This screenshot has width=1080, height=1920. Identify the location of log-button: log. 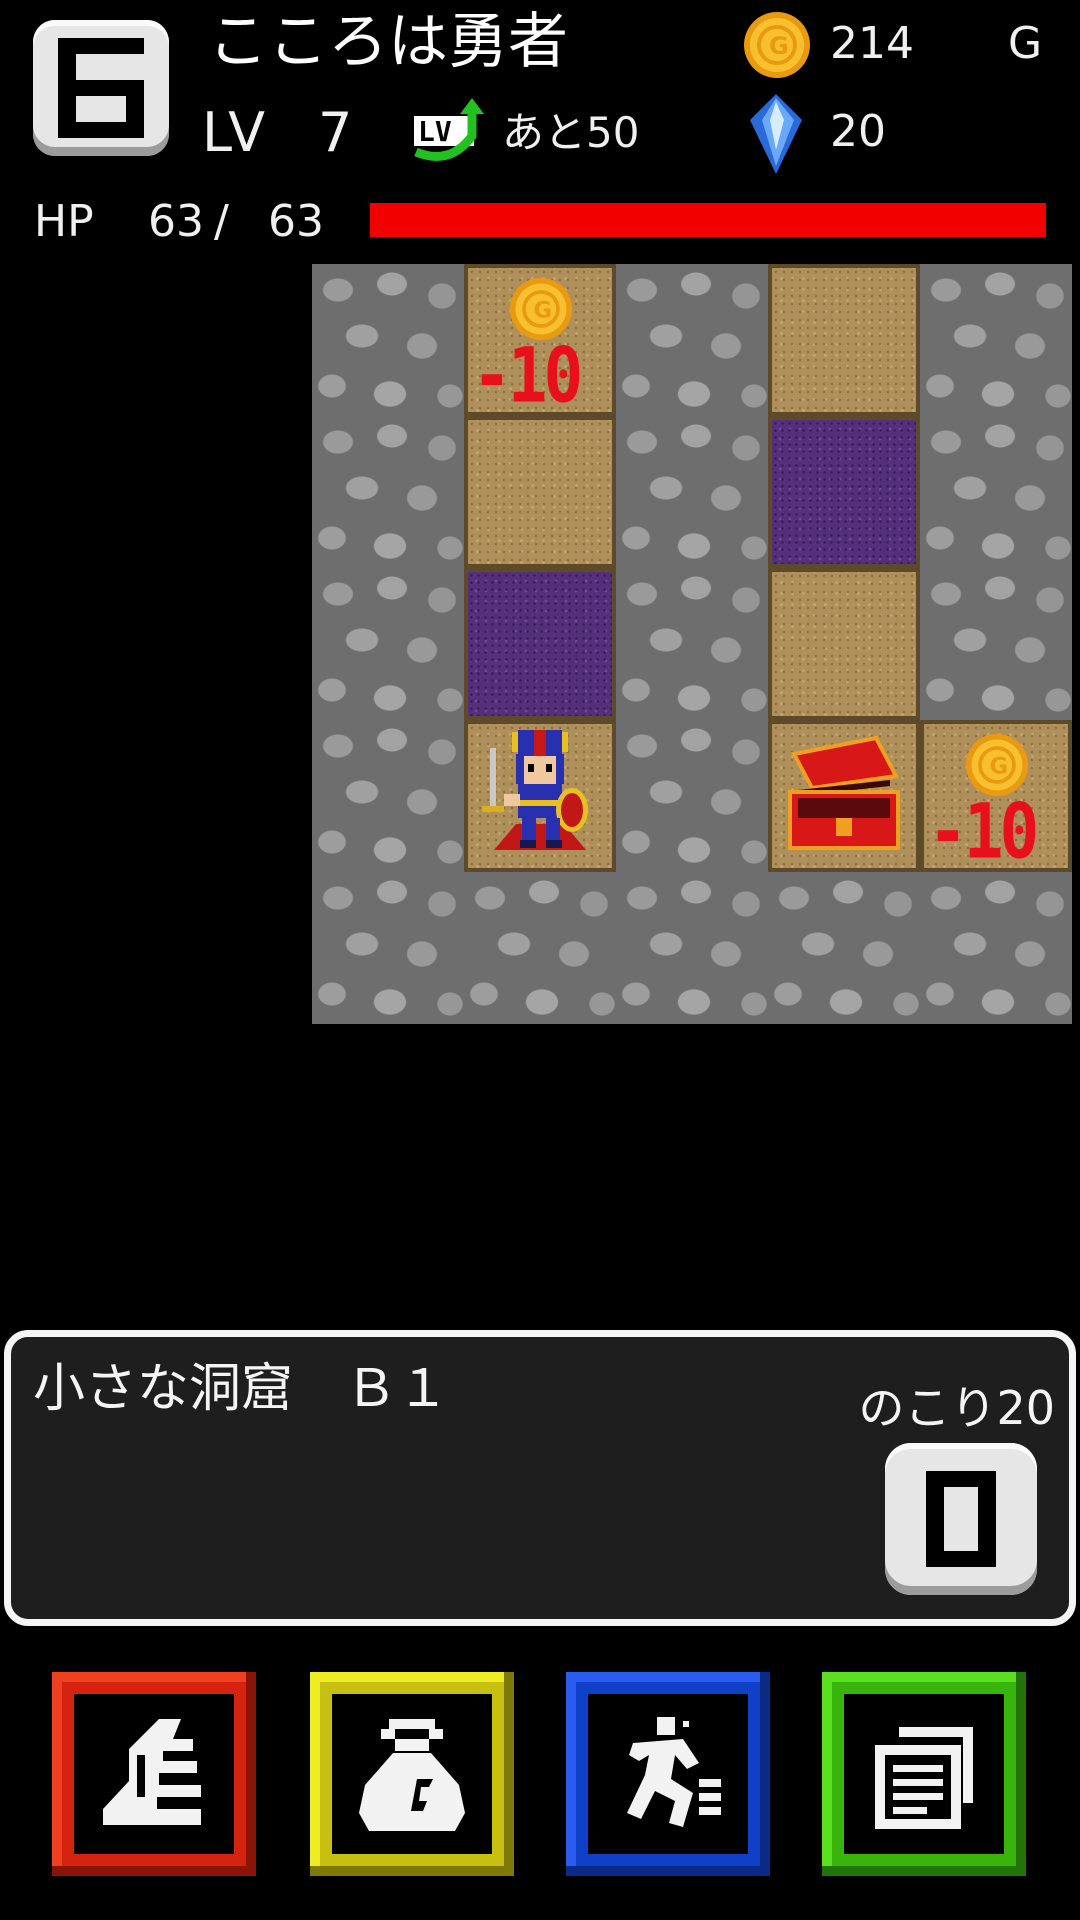
(924, 1774).